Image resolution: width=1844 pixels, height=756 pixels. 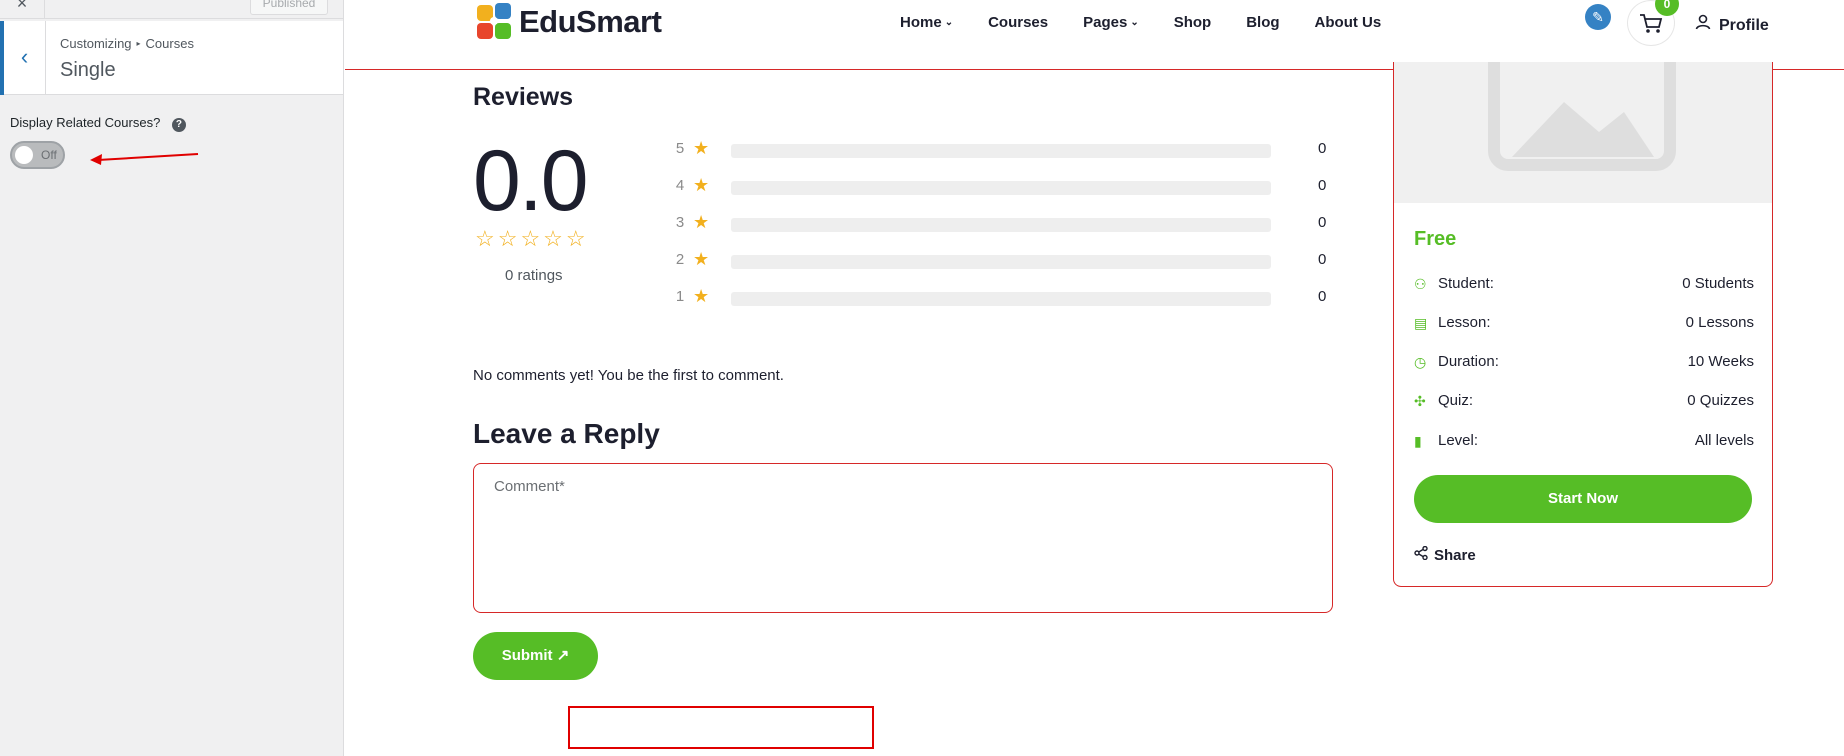 I want to click on annotation-highlight-box, so click(x=721, y=727).